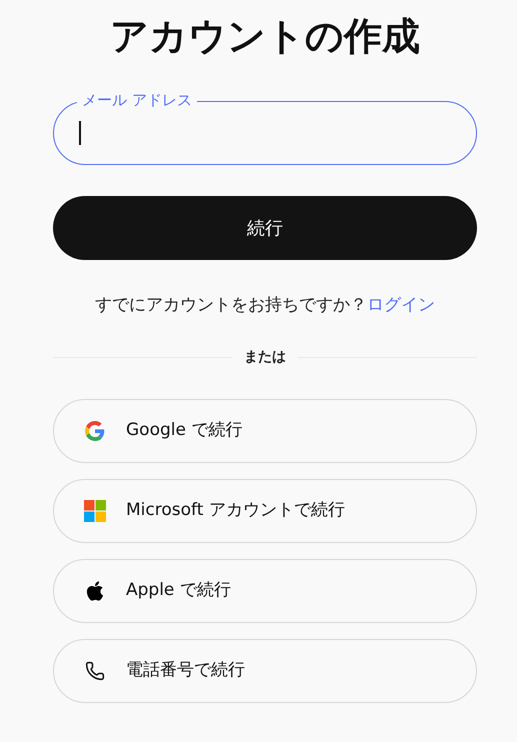 This screenshot has height=742, width=517. Describe the element at coordinates (265, 228) in the screenshot. I see `continue-button: 続行` at that location.